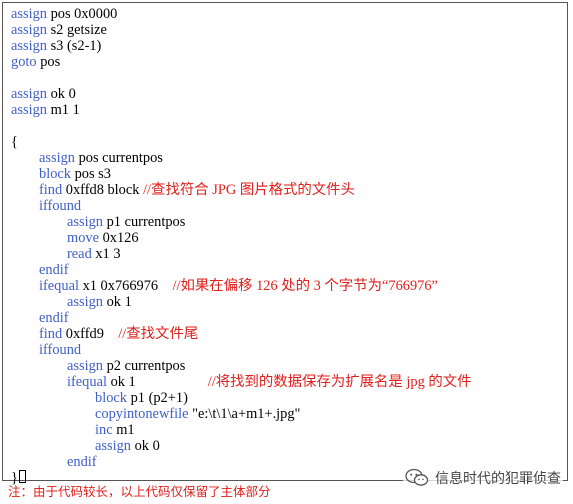  I want to click on code-line: assign s2 getsize, so click(287, 30).